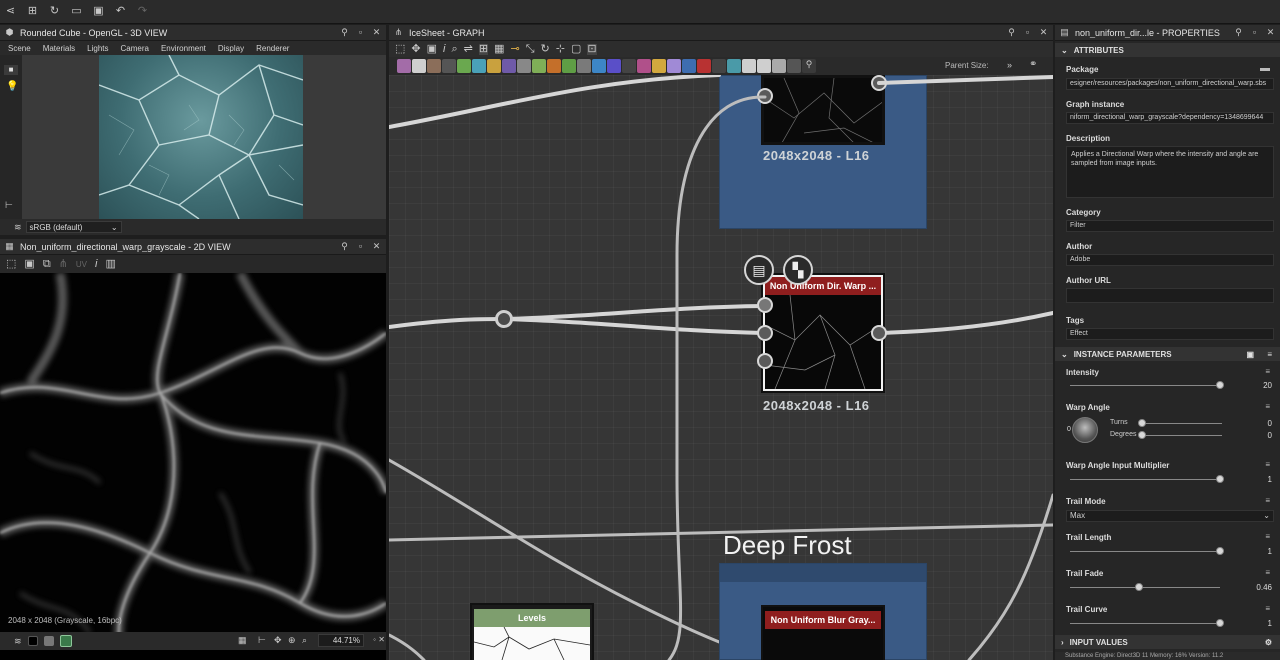  Describe the element at coordinates (19, 48) in the screenshot. I see `menu-scene: Scene` at that location.